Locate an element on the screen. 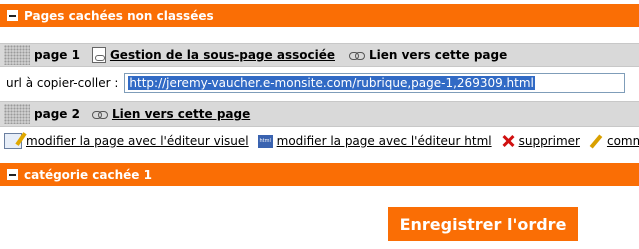 The height and width of the screenshot is (249, 639). section-title: Pages cachées non classées is located at coordinates (119, 15).